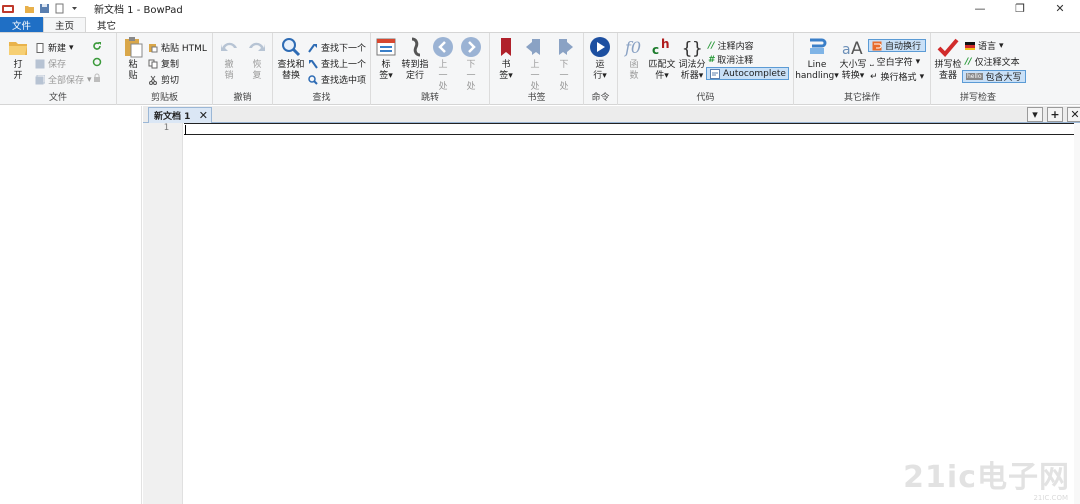 This screenshot has height=504, width=1080. I want to click on comments-only-button: // 仅注释文本, so click(992, 62).